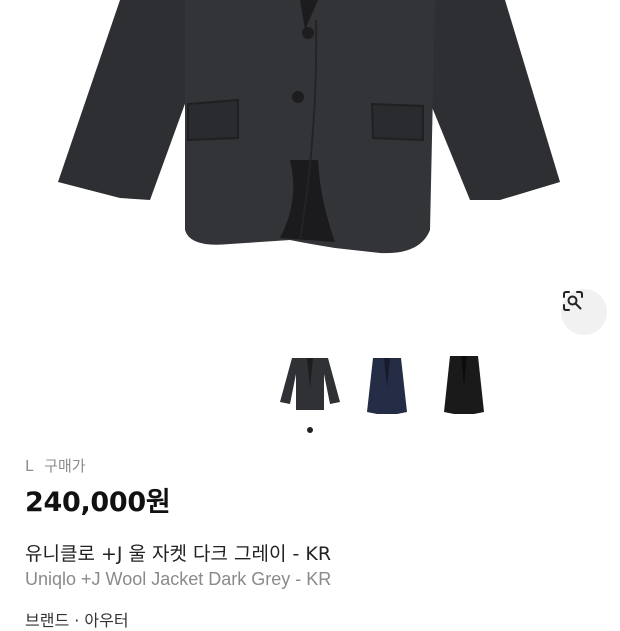  What do you see at coordinates (178, 579) in the screenshot?
I see `product-name-english: Uniqlo +J Wool Jacket Dark Grey - KR` at bounding box center [178, 579].